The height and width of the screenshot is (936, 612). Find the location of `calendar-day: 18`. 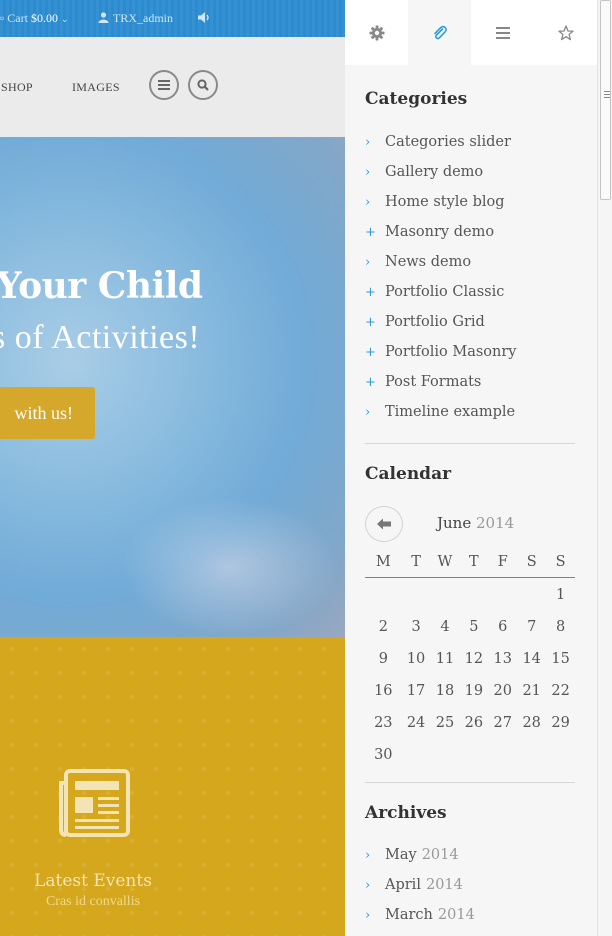

calendar-day: 18 is located at coordinates (445, 691).